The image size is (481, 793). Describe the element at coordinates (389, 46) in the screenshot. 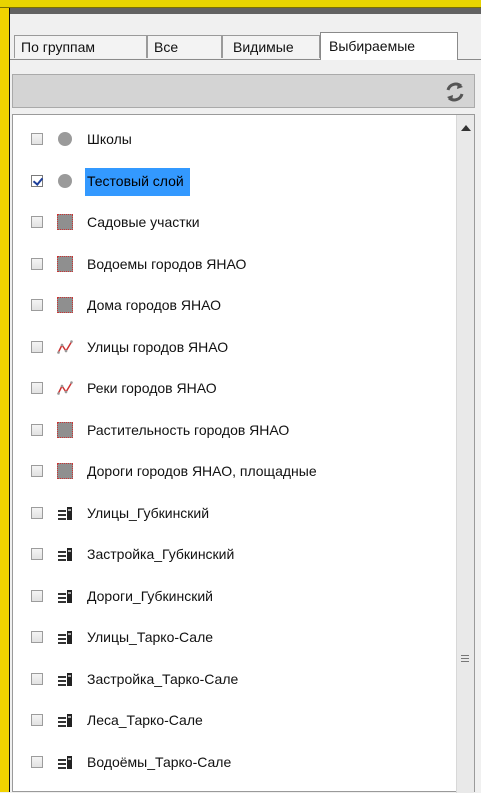

I see `tab-selectable: Выбираемые` at that location.